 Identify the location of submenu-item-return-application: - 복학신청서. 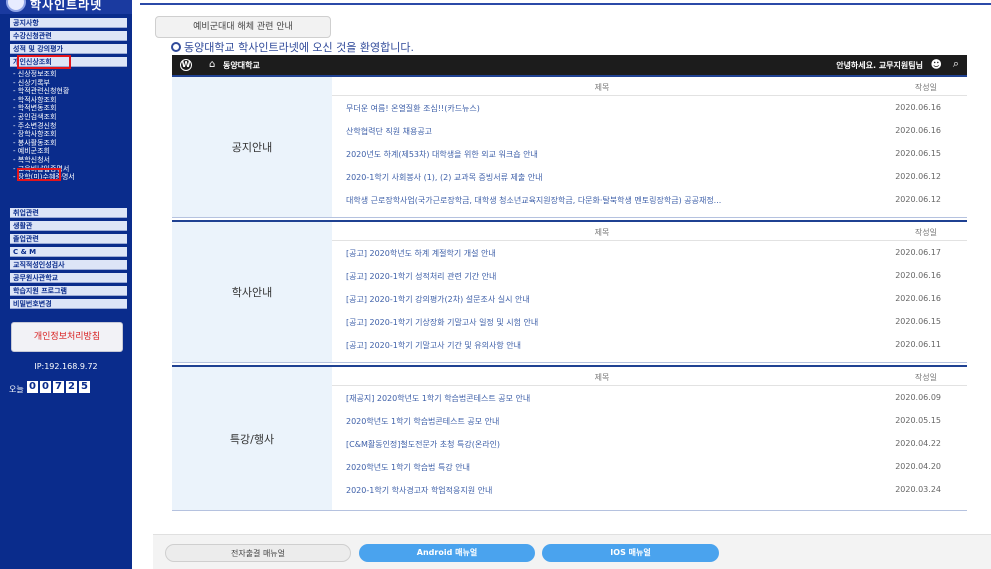
(68, 160).